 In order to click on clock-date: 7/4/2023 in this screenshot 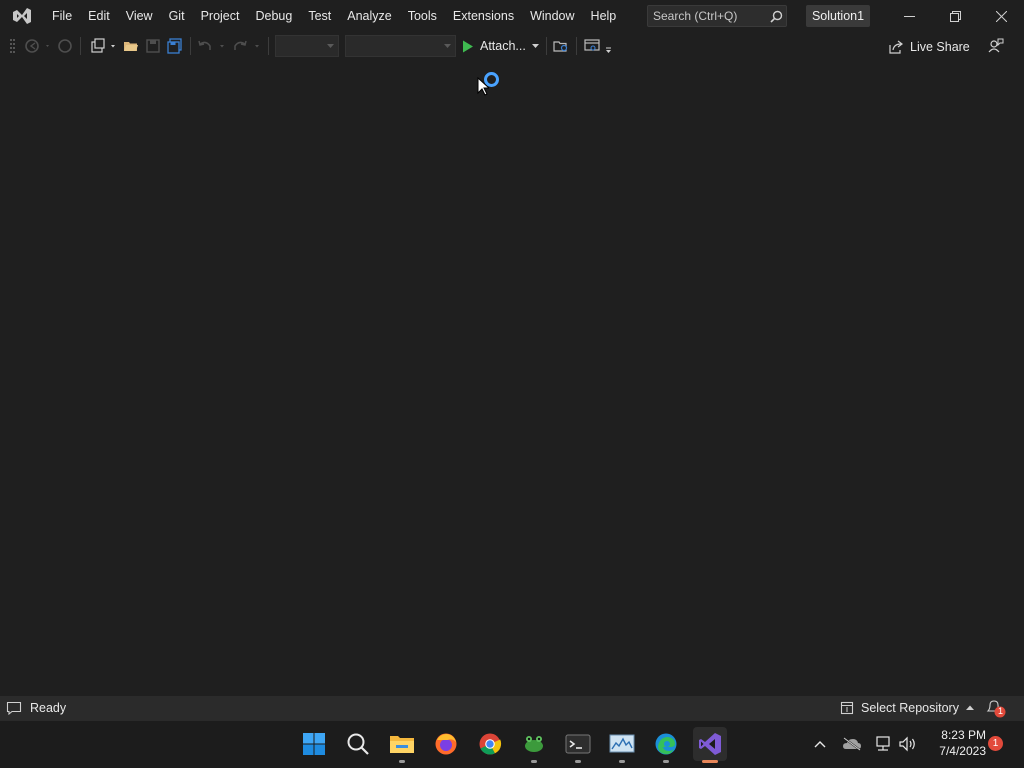, I will do `click(962, 751)`.